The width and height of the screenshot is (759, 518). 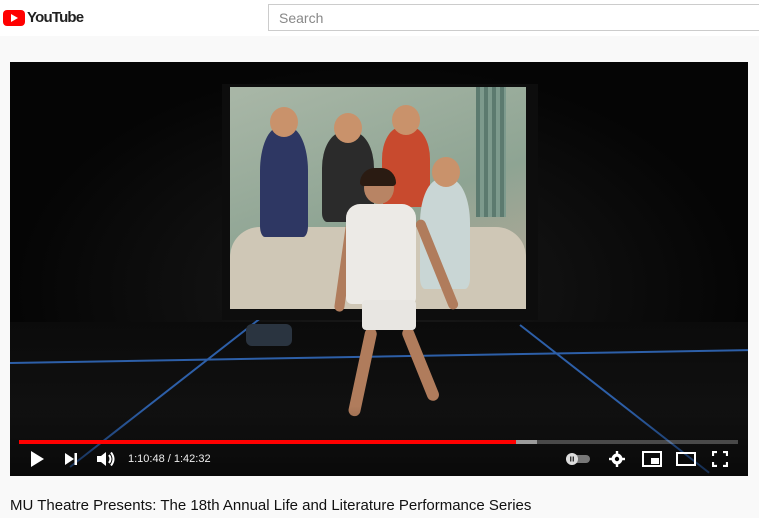 I want to click on miniplayer-button, so click(x=652, y=459).